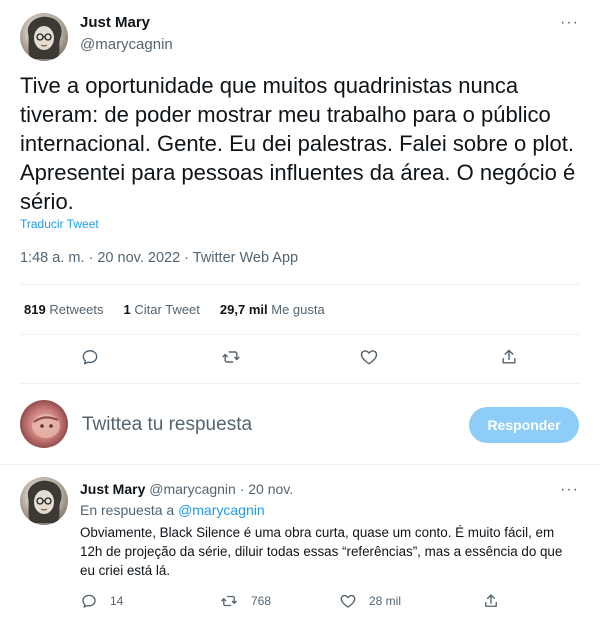  What do you see at coordinates (44, 424) in the screenshot?
I see `current-user-avatar` at bounding box center [44, 424].